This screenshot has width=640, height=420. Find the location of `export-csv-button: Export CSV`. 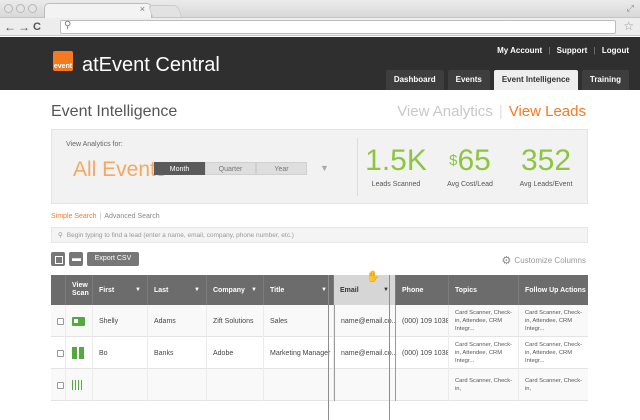

export-csv-button: Export CSV is located at coordinates (113, 259).